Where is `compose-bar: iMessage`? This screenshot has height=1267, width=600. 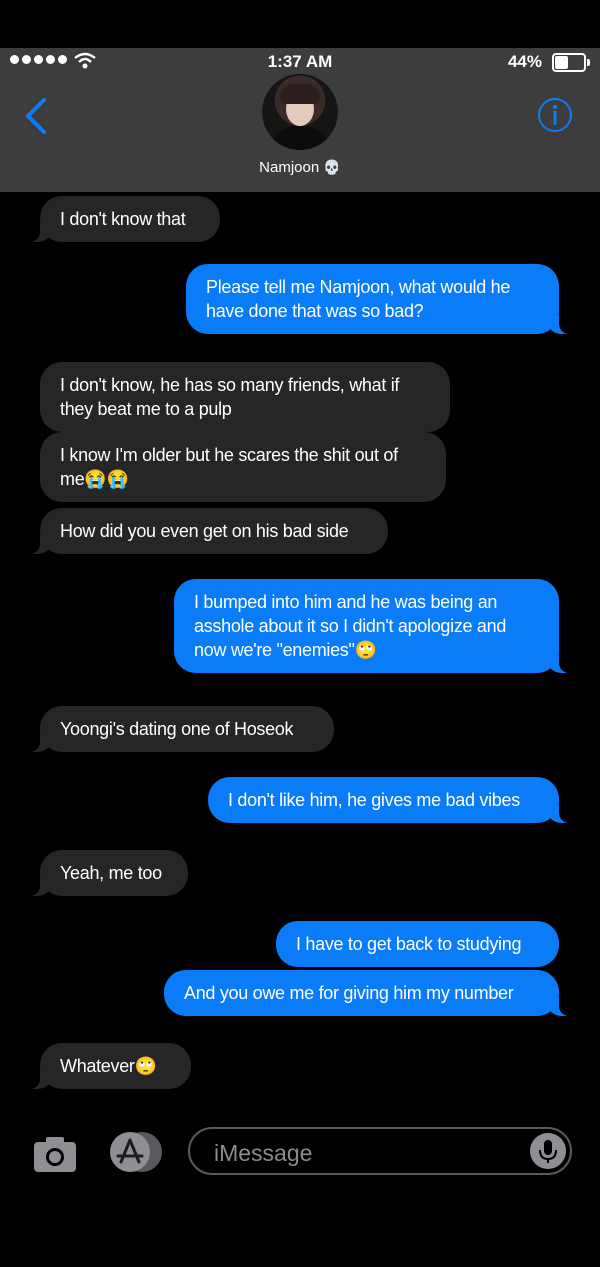
compose-bar: iMessage is located at coordinates (300, 1153).